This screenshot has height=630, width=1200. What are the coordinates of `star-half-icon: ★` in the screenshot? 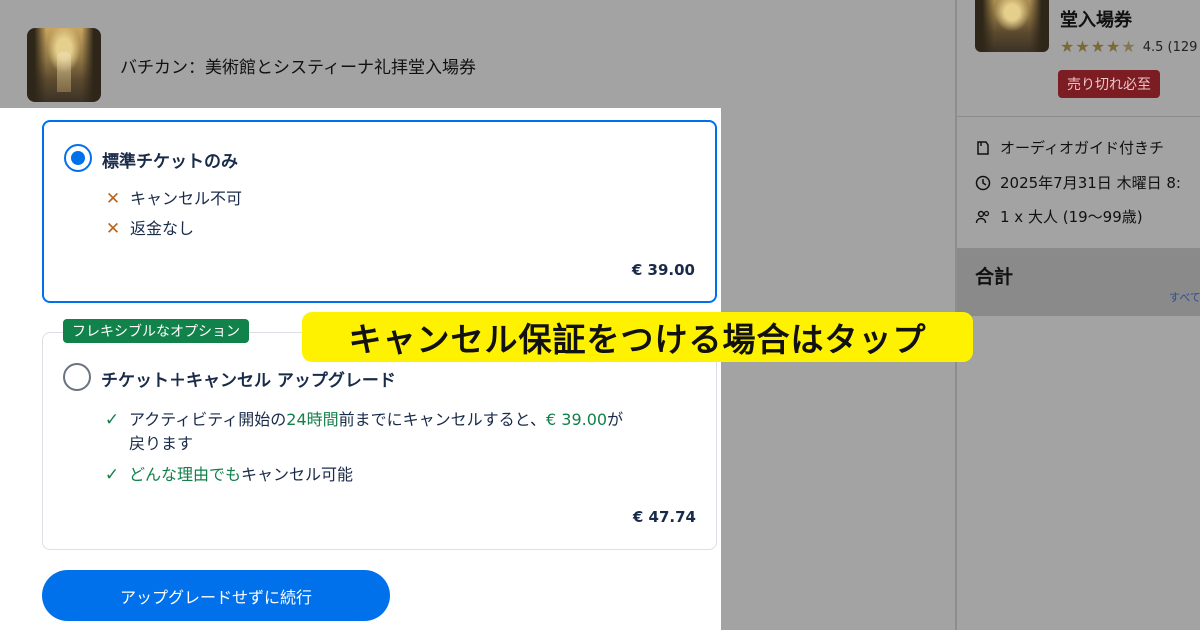 It's located at (1128, 46).